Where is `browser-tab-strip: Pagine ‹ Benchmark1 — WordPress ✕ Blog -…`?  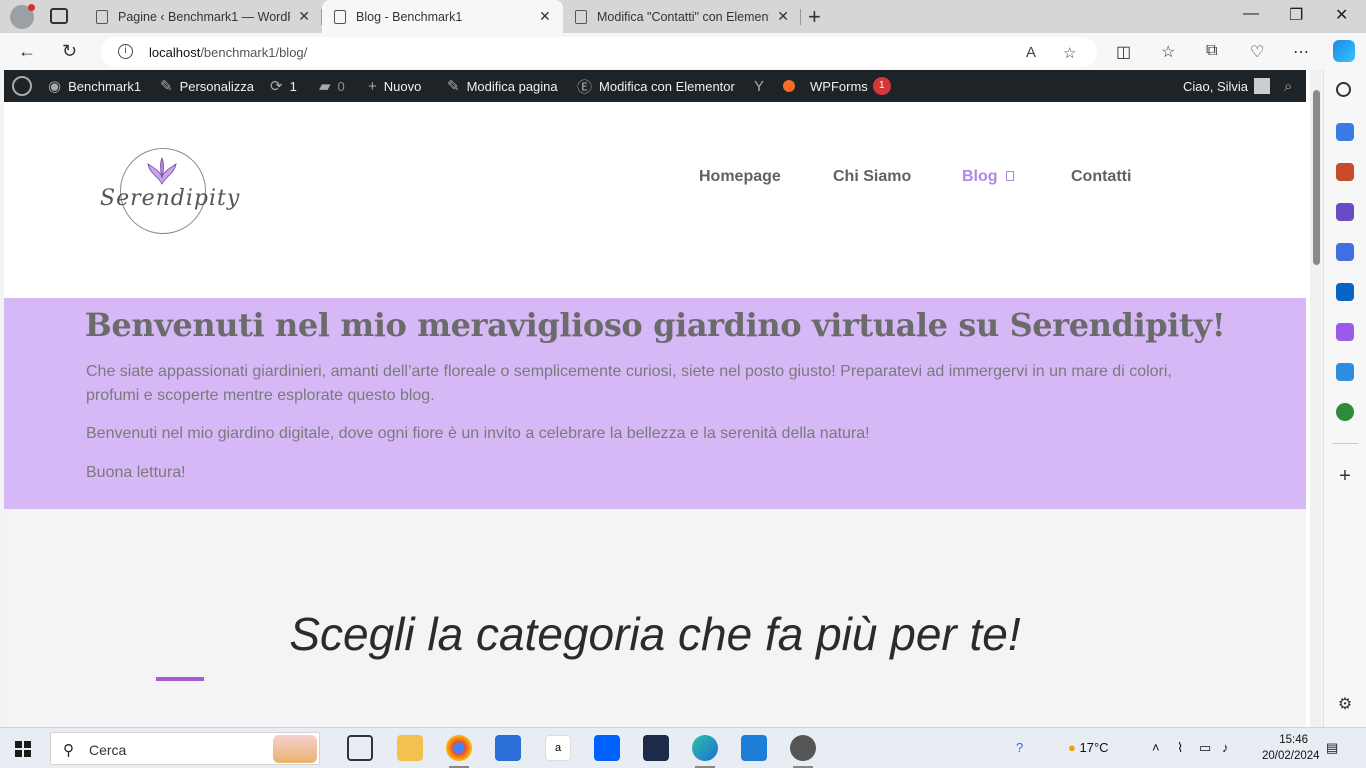
browser-tab-strip: Pagine ‹ Benchmark1 — WordPress ✕ Blog -… is located at coordinates (683, 16).